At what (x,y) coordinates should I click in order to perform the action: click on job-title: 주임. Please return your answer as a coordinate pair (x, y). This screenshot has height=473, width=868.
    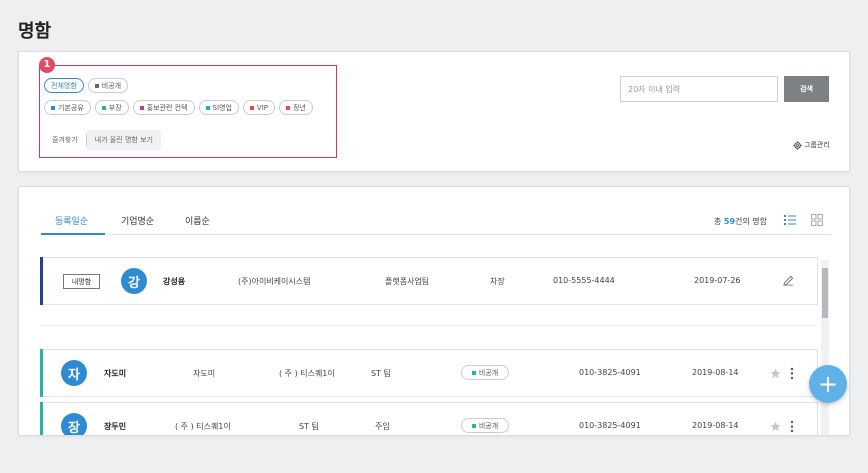
    Looking at the image, I should click on (382, 426).